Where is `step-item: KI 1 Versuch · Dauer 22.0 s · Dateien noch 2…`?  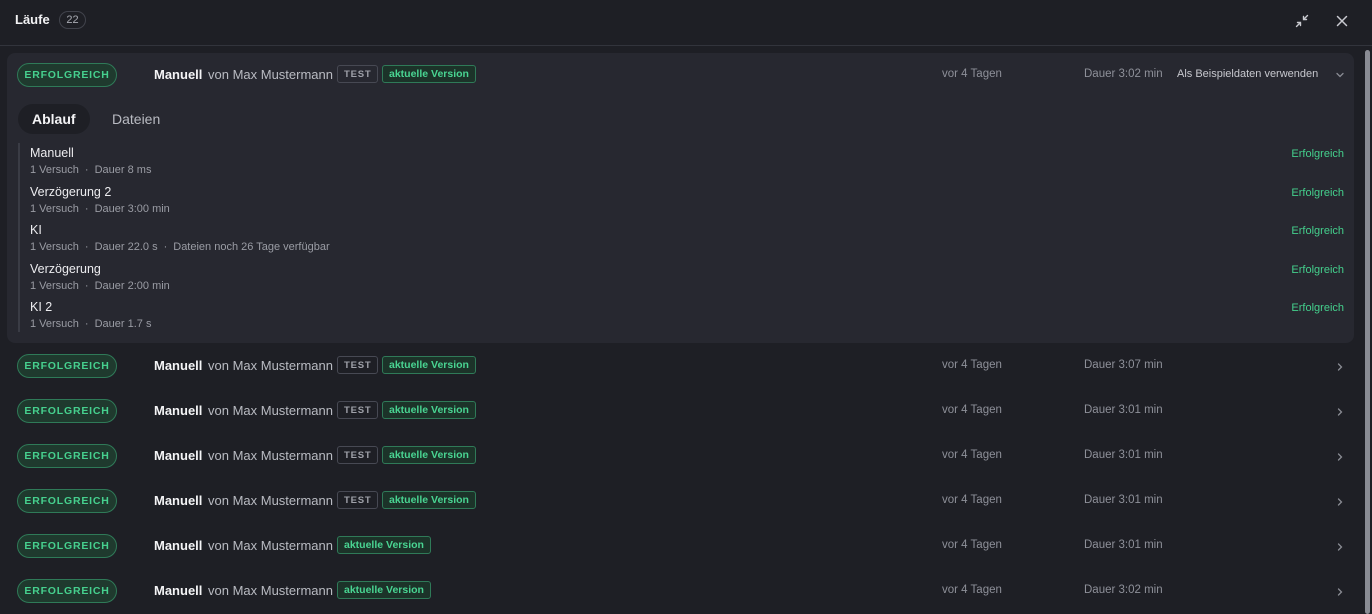 step-item: KI 1 Versuch · Dauer 22.0 s · Dateien noch 2… is located at coordinates (687, 242).